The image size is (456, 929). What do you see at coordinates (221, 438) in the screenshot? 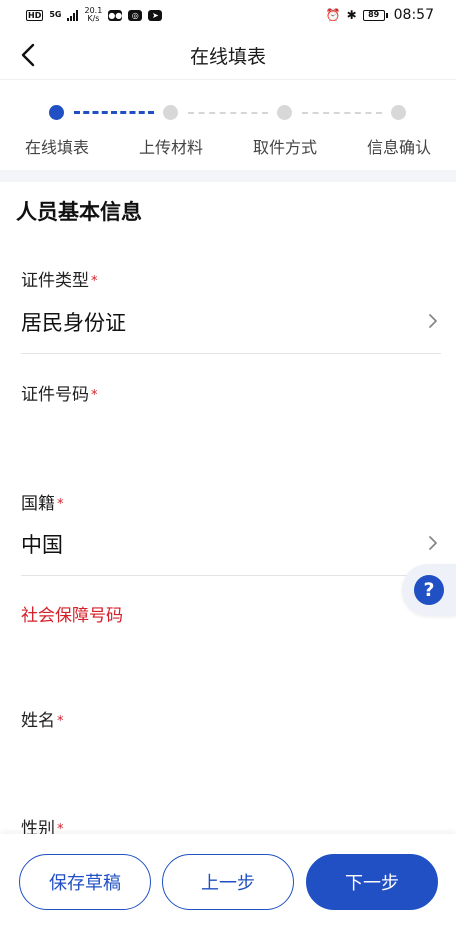
I see `id-number-input` at bounding box center [221, 438].